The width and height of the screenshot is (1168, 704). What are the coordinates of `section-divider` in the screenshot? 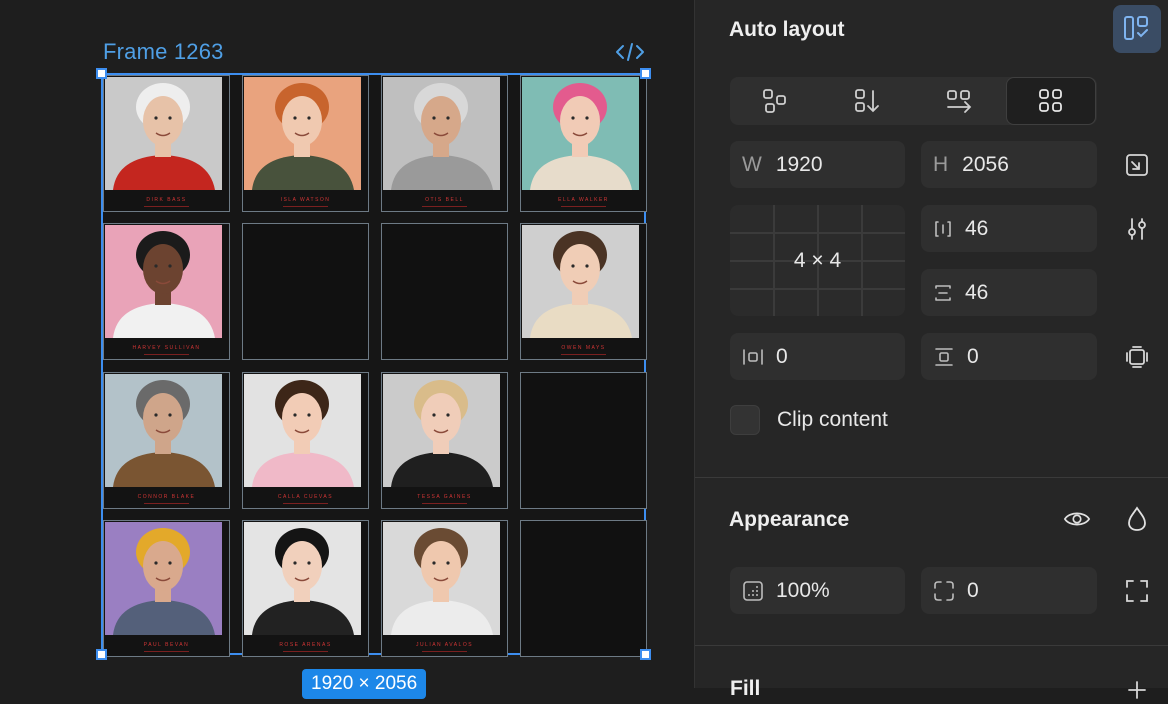 It's located at (931, 645).